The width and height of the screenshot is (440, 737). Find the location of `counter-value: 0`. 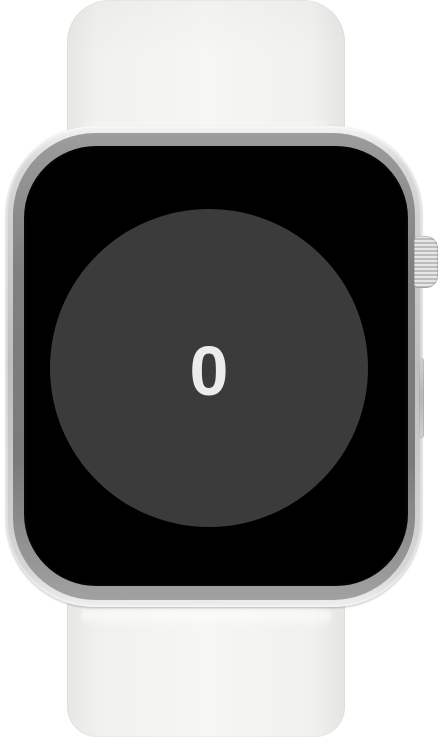

counter-value: 0 is located at coordinates (209, 371).